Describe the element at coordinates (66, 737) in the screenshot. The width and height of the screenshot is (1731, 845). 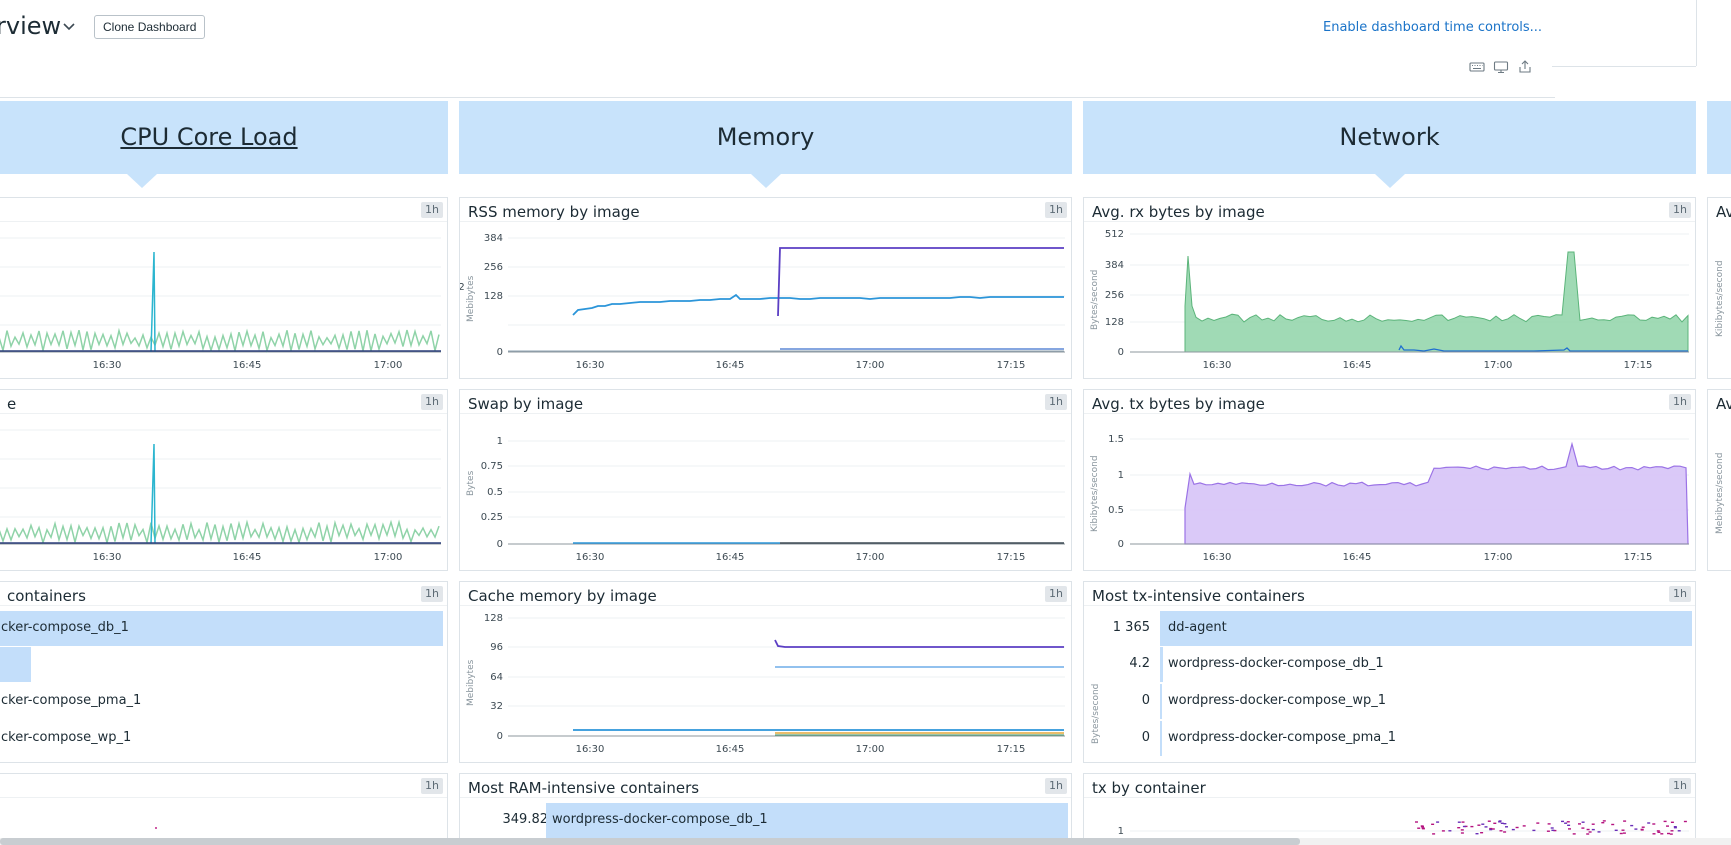
I see `toplist-label: cker-compose_wp_1` at that location.